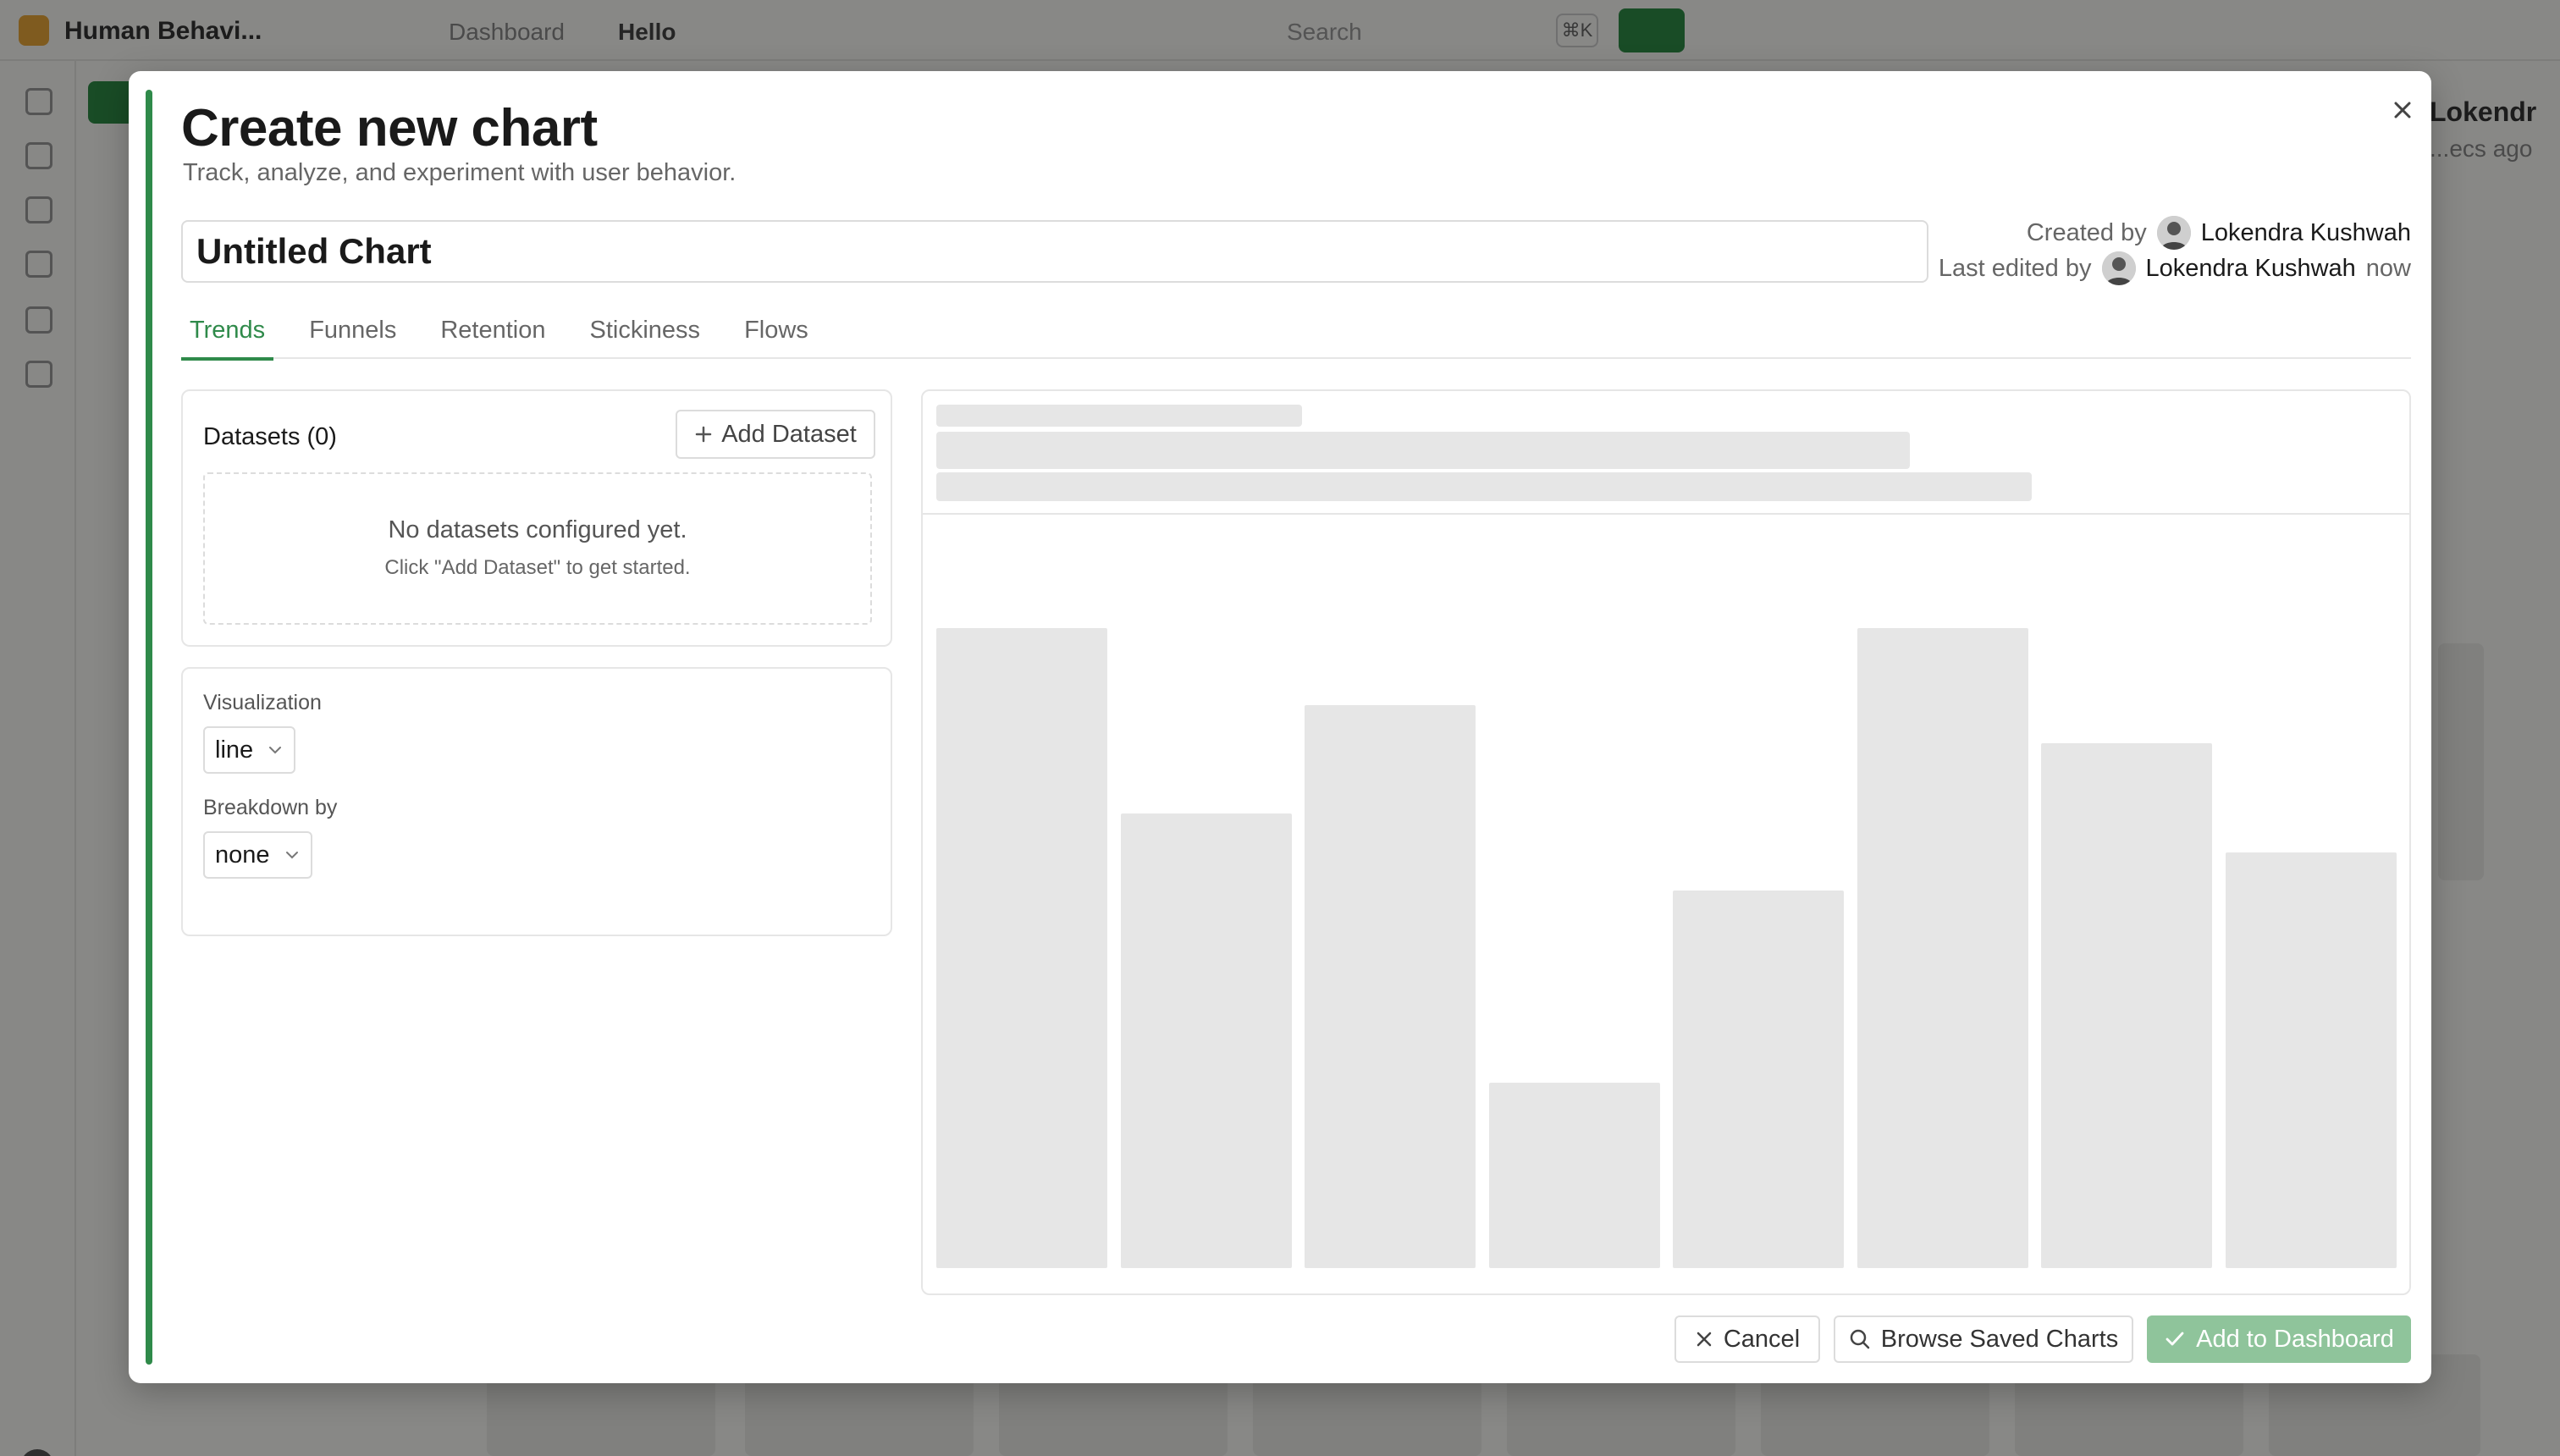 Image resolution: width=2560 pixels, height=1456 pixels. I want to click on browse-saved-charts-button: Browse Saved Charts, so click(1983, 1339).